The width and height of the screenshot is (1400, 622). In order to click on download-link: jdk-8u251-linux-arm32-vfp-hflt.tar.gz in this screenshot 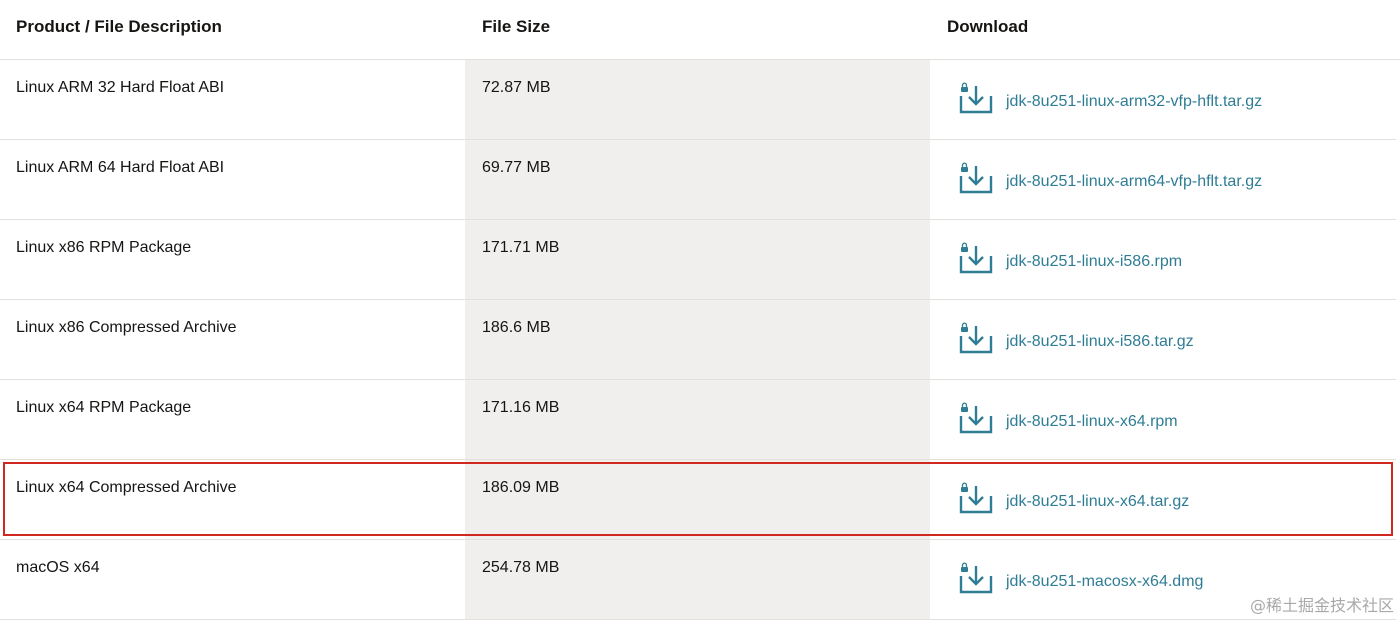, I will do `click(1110, 101)`.